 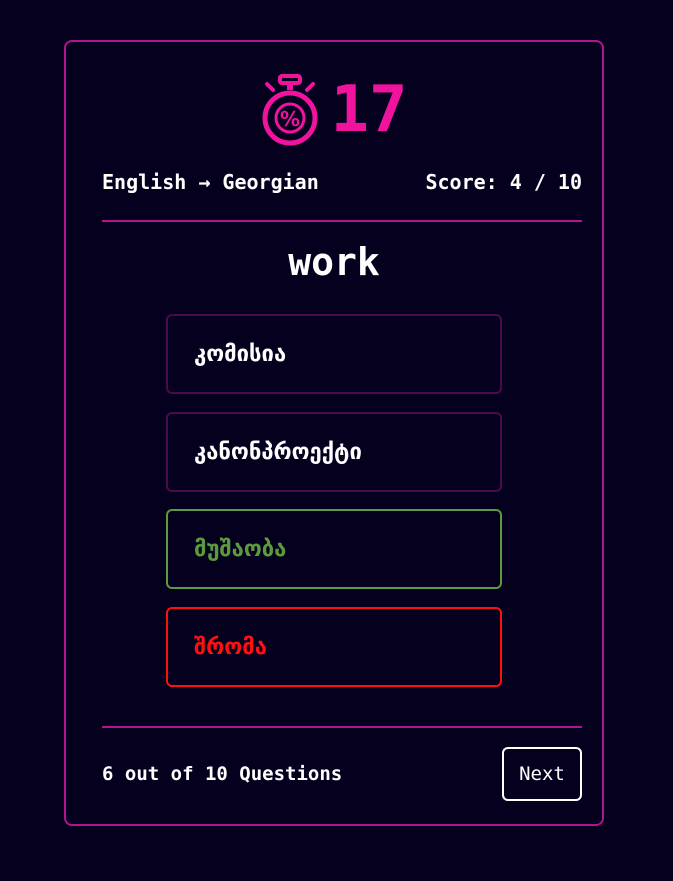 I want to click on quiz-footer: 6 out of 10 Questions Next, so click(x=342, y=774).